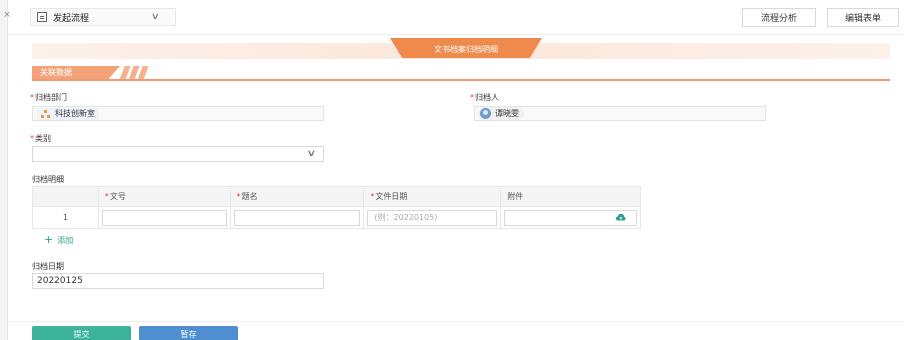  I want to click on table-header-row: 文号 题名 文件日期 附件, so click(336, 196).